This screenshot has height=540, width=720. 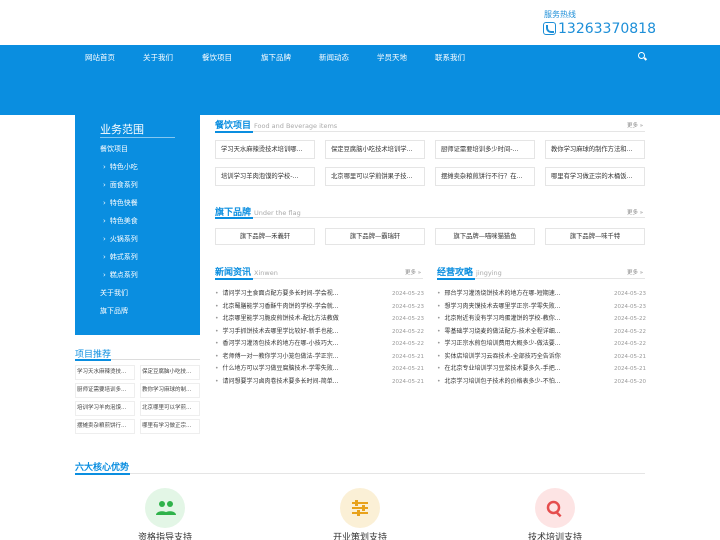 What do you see at coordinates (319, 319) in the screenshot?
I see `news-row: 北京哪里能学习脆皮煎饼技术-配比方法教做 2024-05-23` at bounding box center [319, 319].